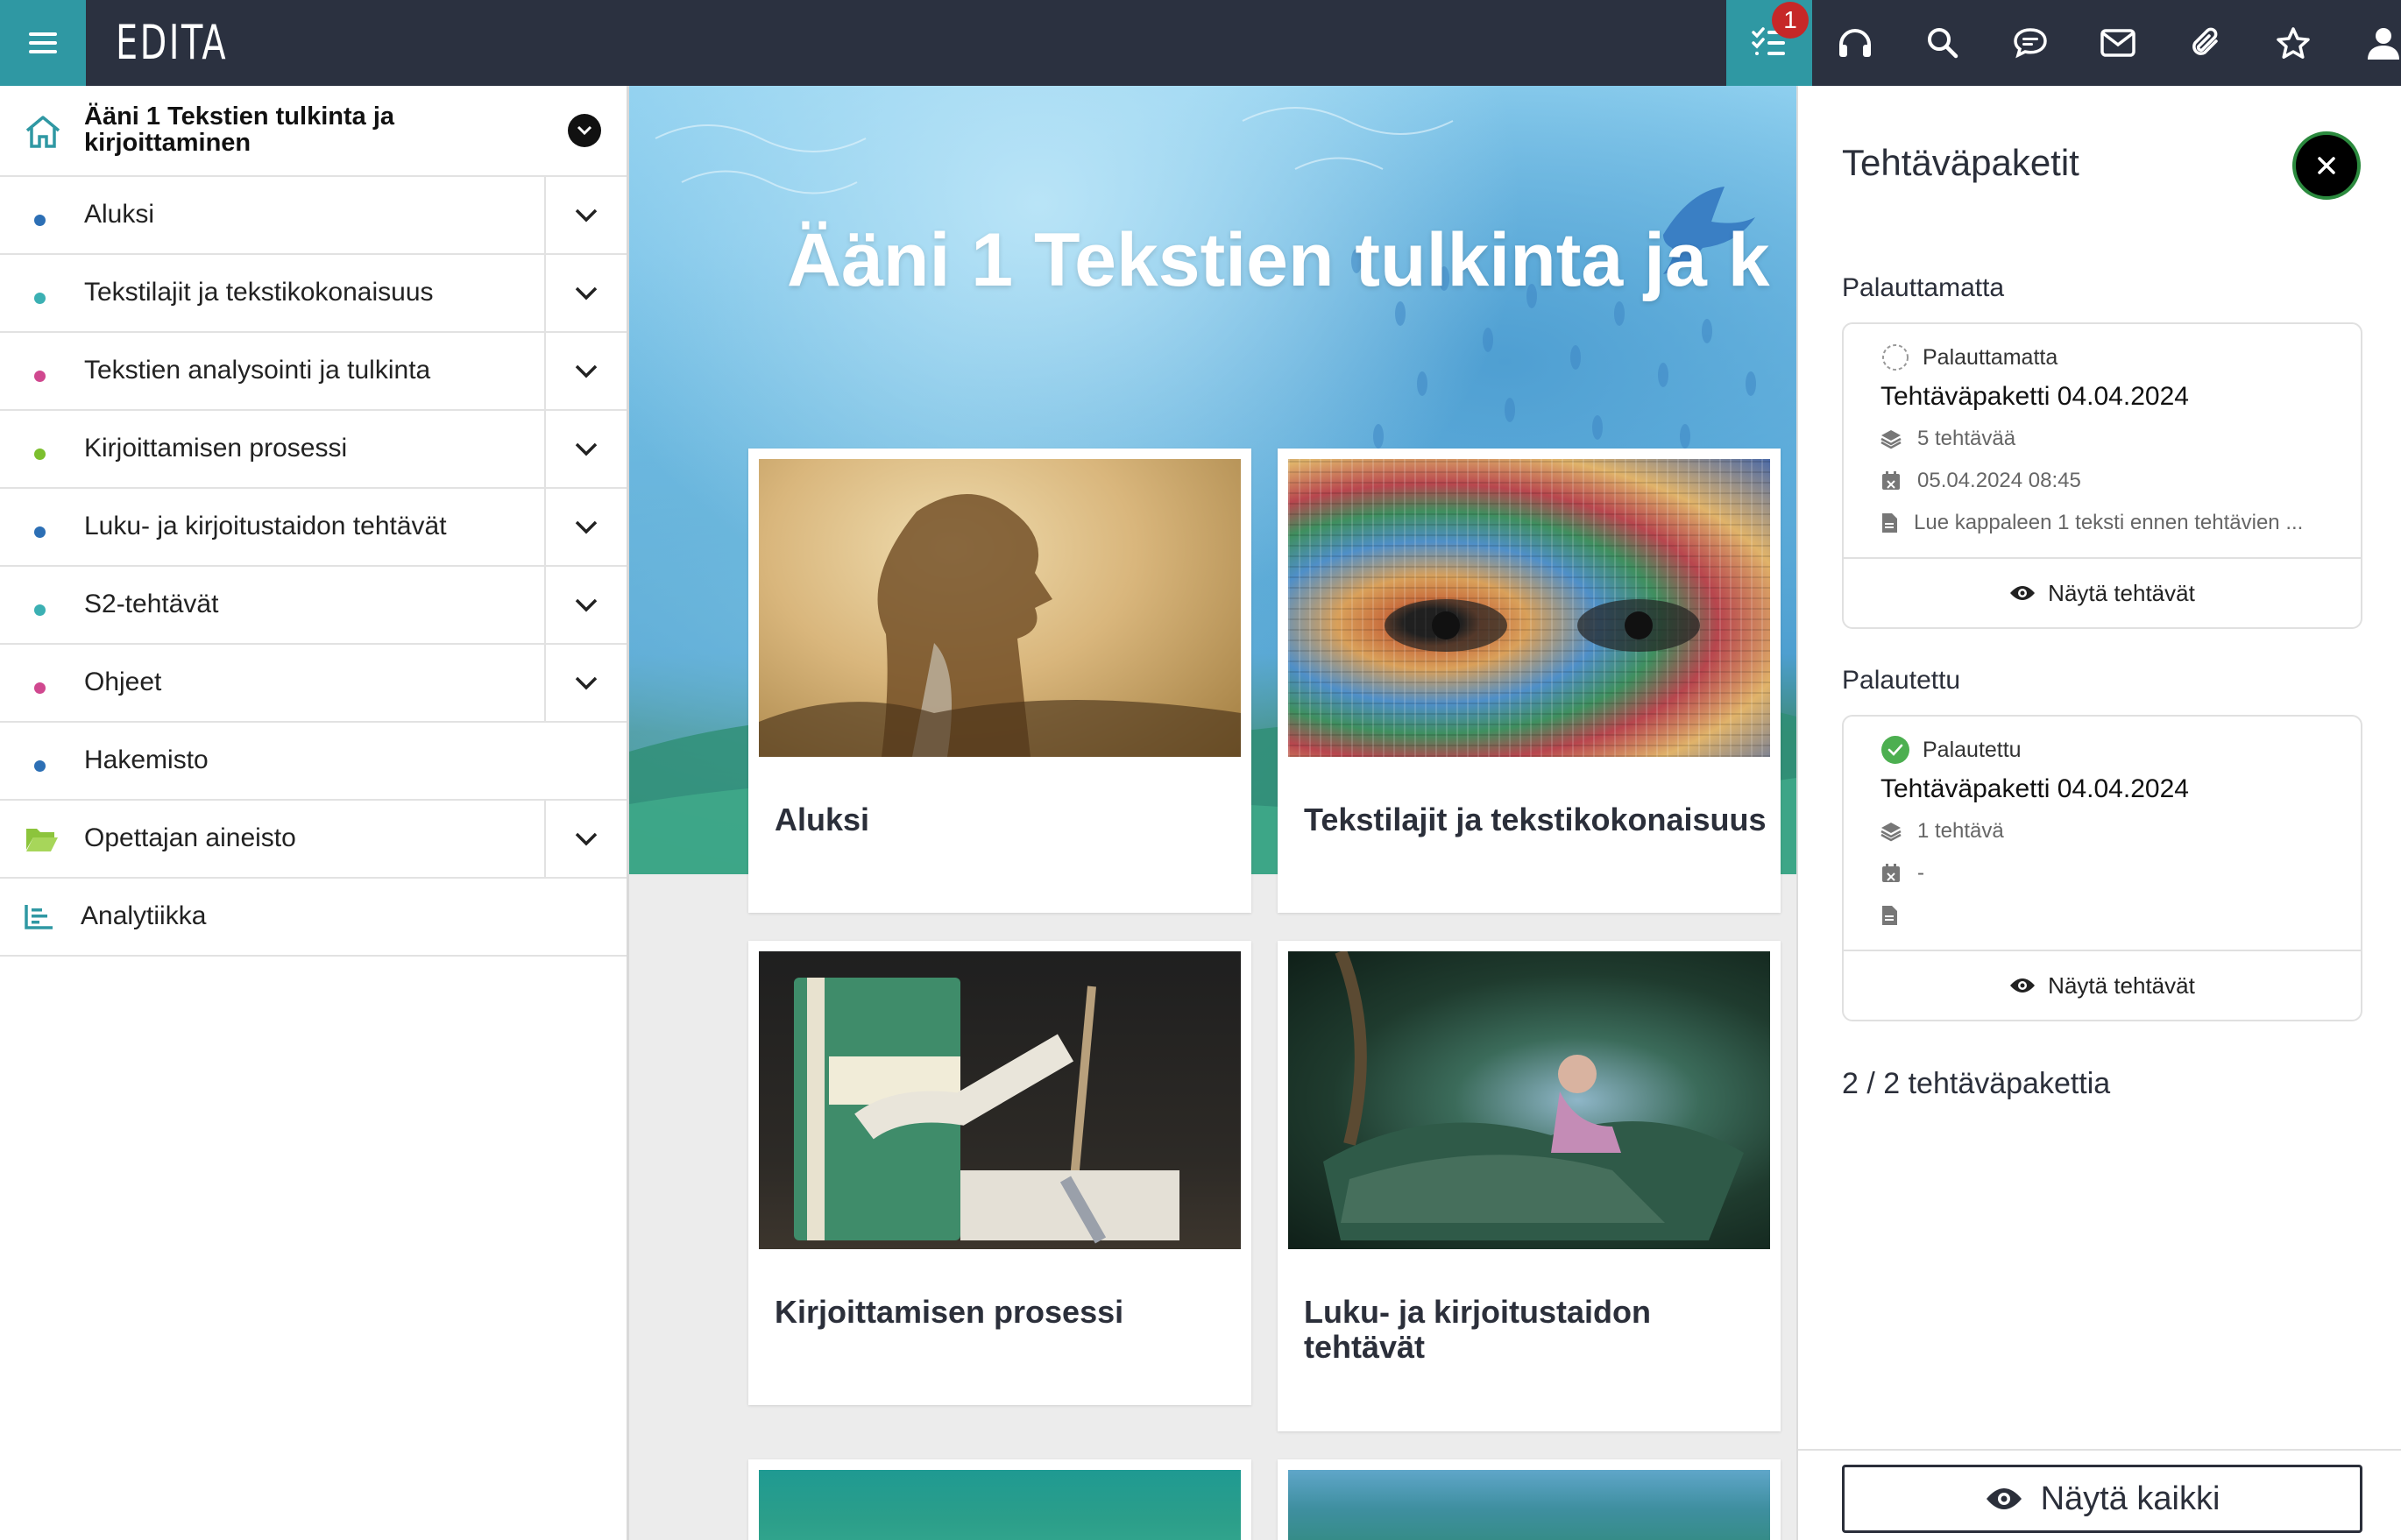 The height and width of the screenshot is (1540, 2401). I want to click on show-all-label: Näytä kaikki, so click(2130, 1499).